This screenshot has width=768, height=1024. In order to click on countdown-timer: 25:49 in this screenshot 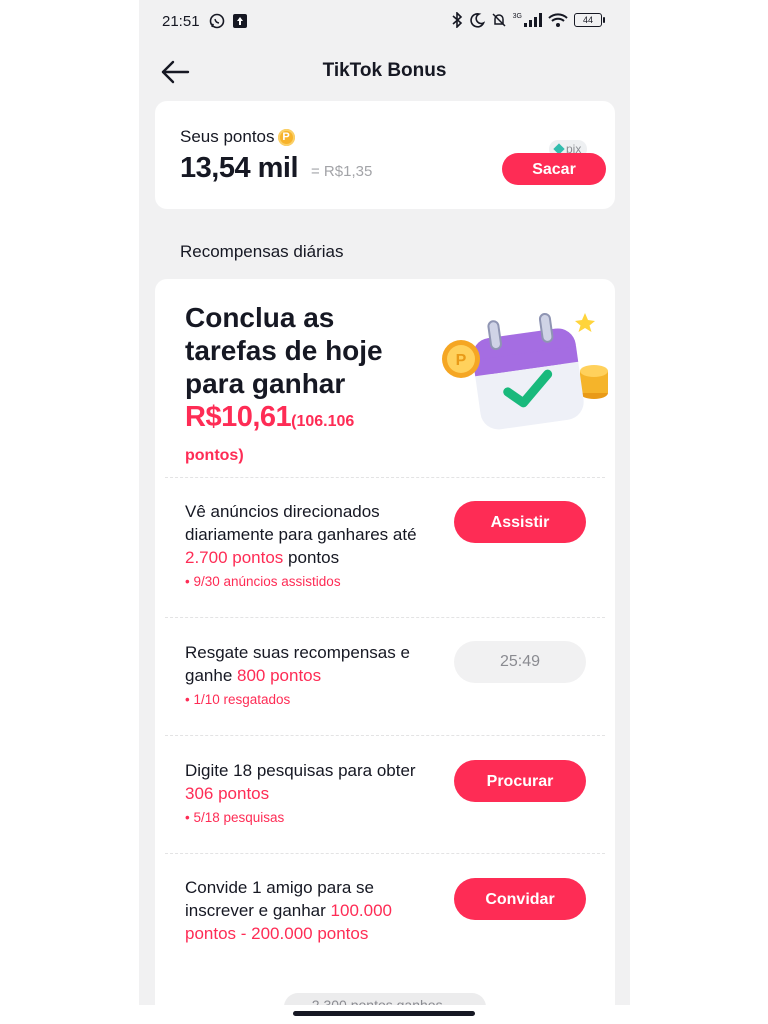, I will do `click(520, 662)`.